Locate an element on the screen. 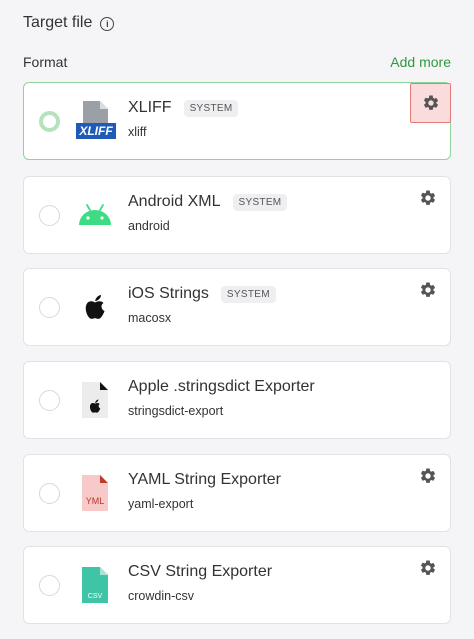 The image size is (474, 639). format-id: stringsdict-export is located at coordinates (176, 411).